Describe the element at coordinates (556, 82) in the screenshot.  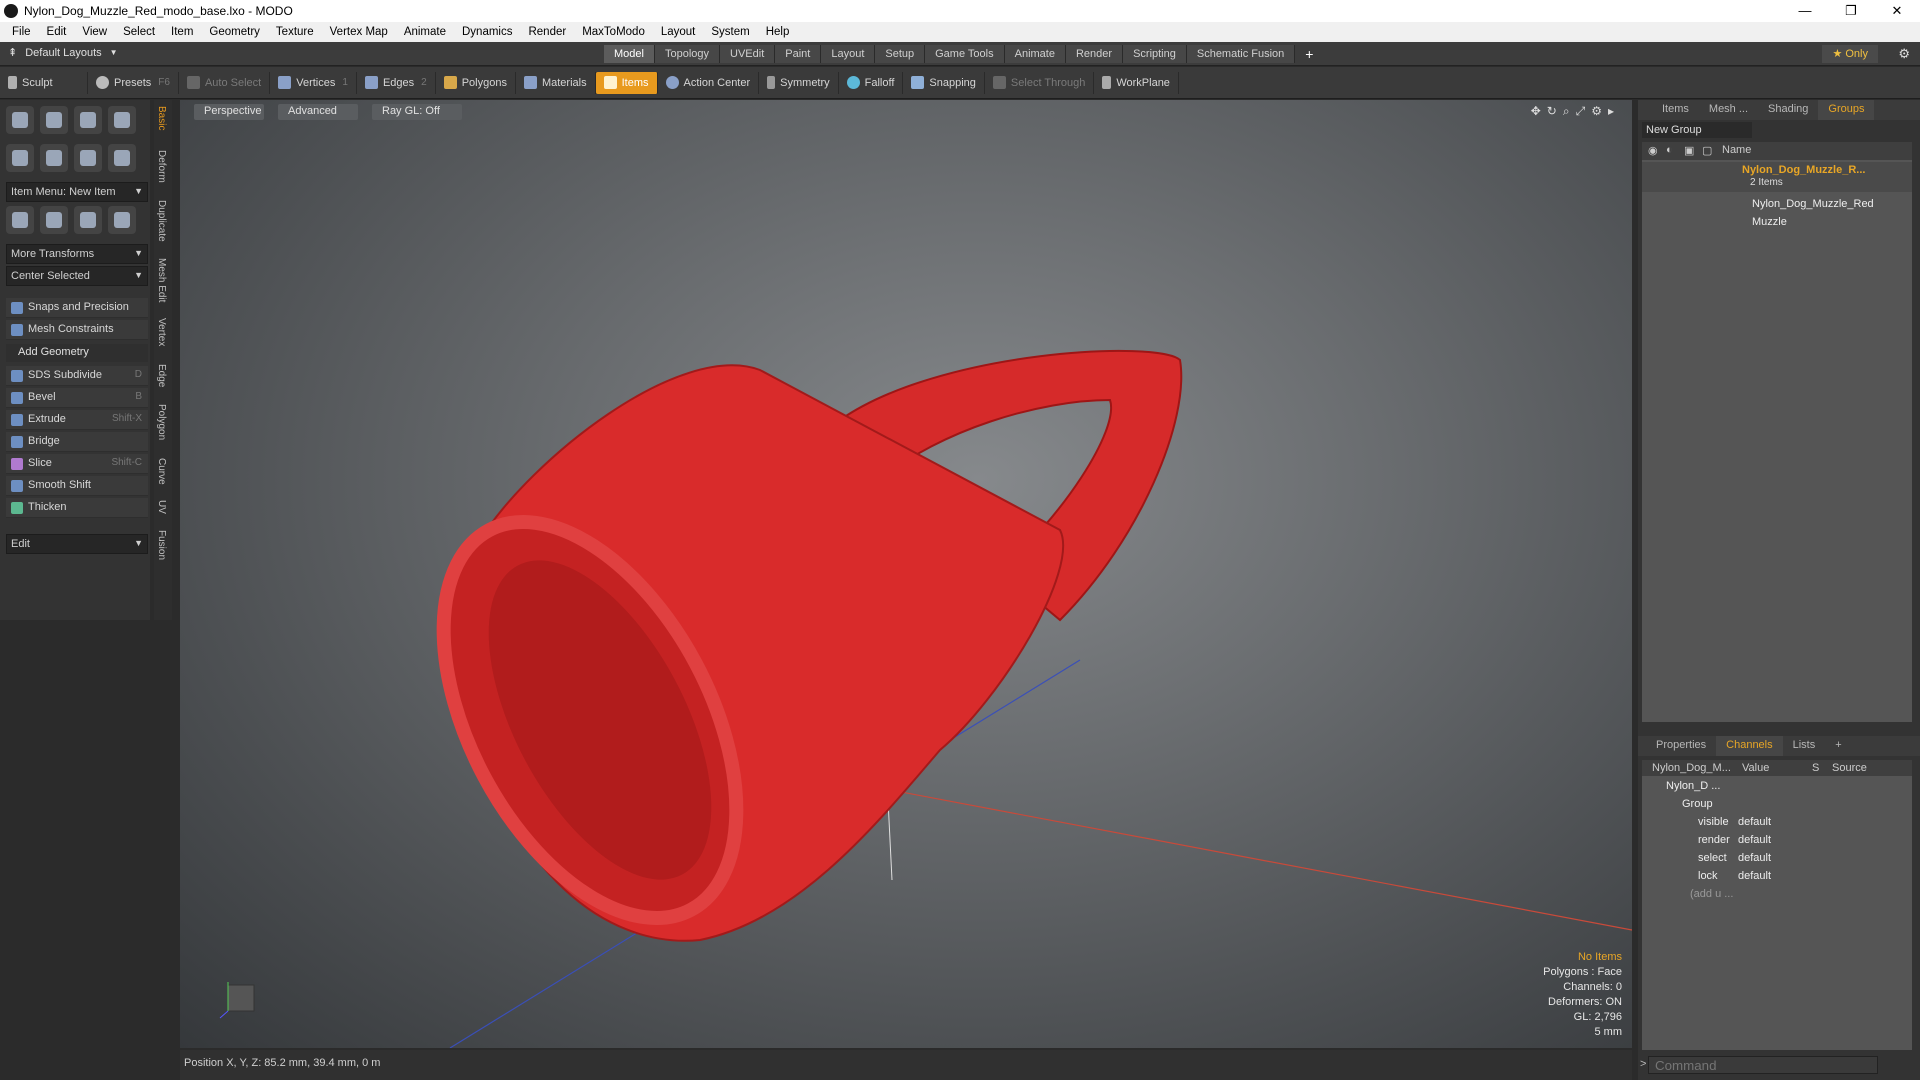
I see `materials-button: Materials` at that location.